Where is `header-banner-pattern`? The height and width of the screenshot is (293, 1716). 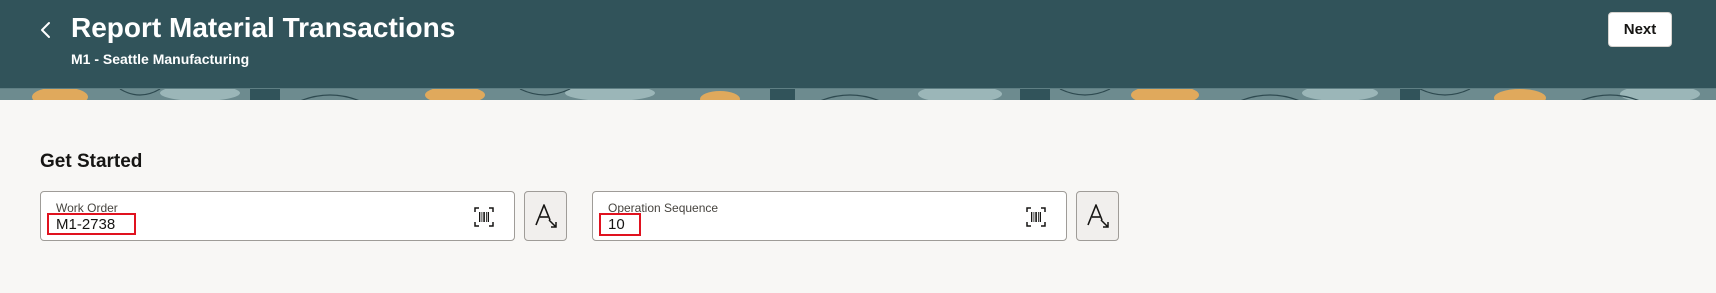 header-banner-pattern is located at coordinates (858, 94).